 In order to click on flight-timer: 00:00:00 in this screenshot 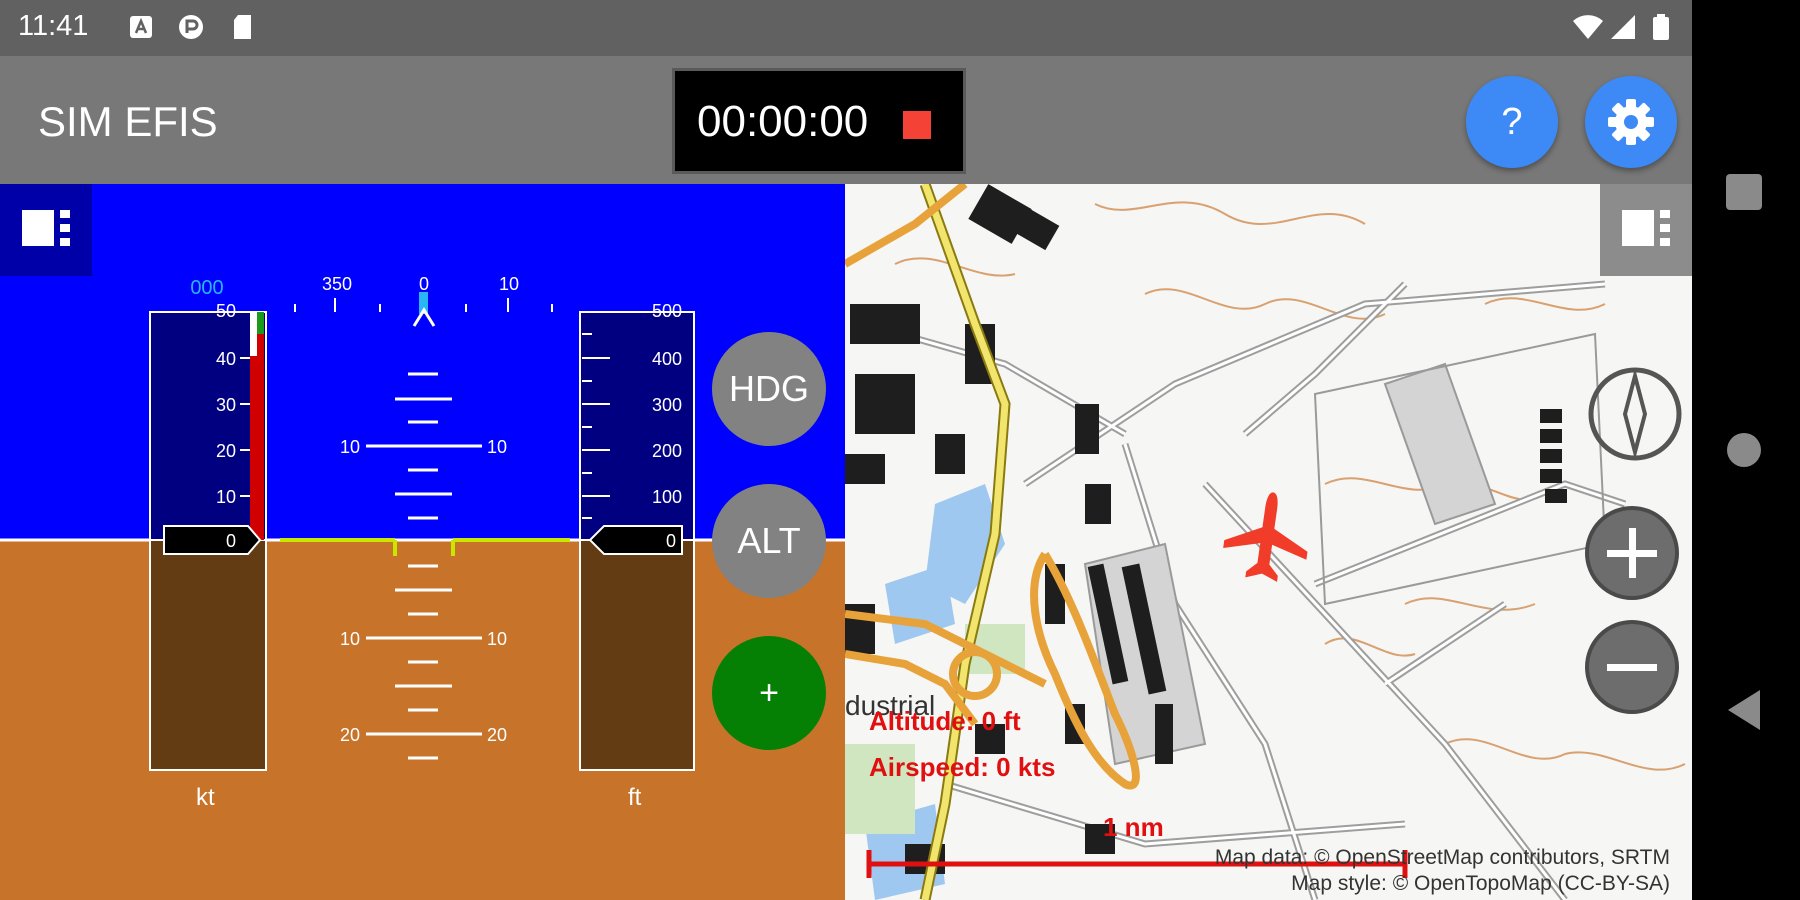, I will do `click(819, 121)`.